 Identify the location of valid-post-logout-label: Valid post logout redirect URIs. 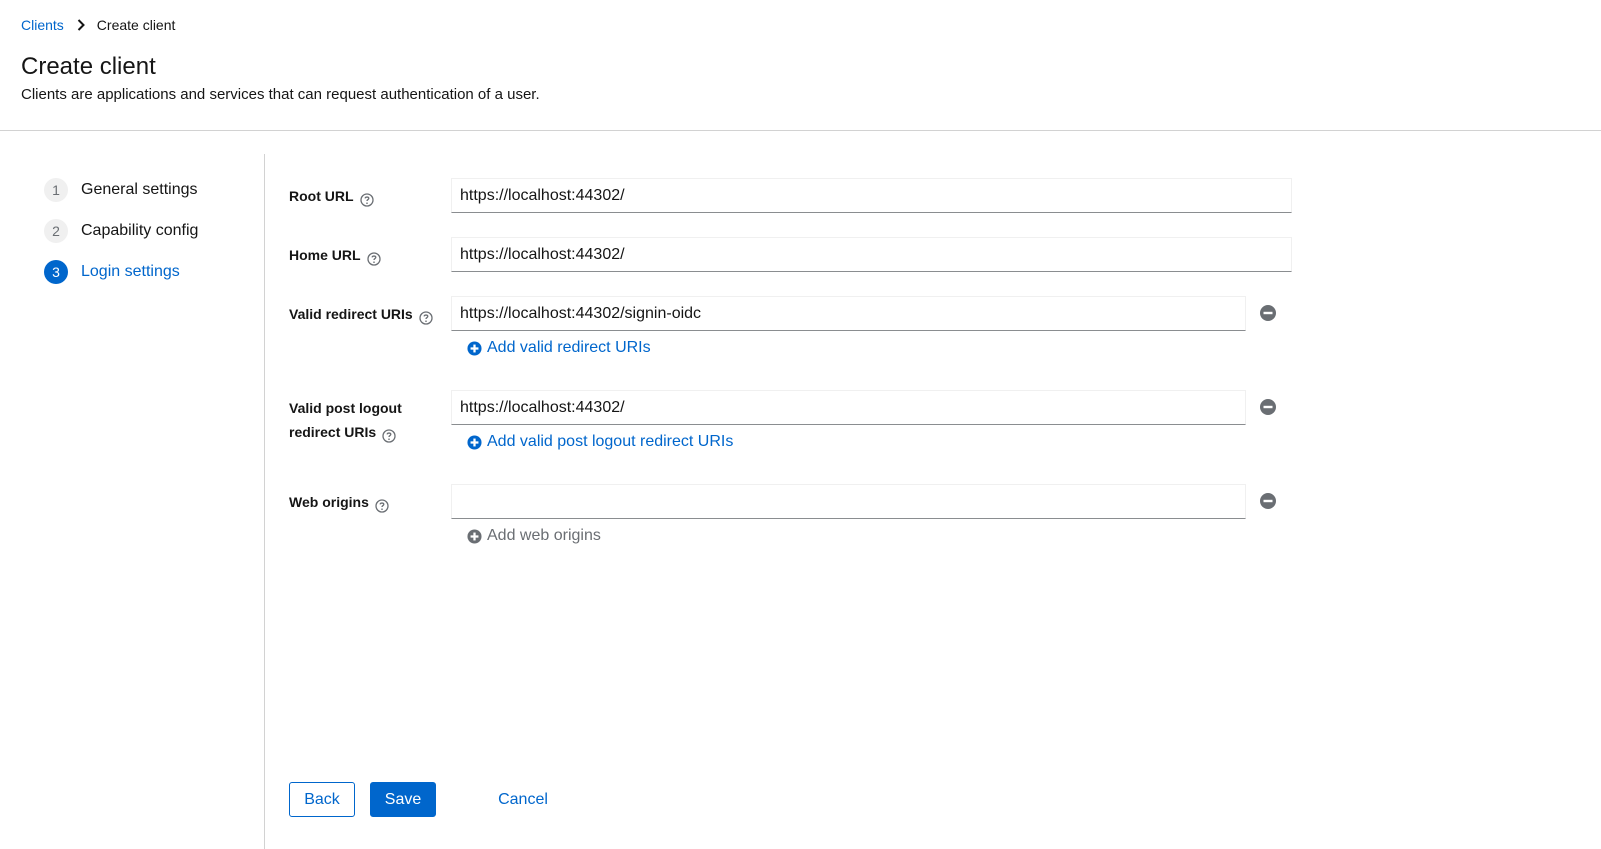
(345, 420).